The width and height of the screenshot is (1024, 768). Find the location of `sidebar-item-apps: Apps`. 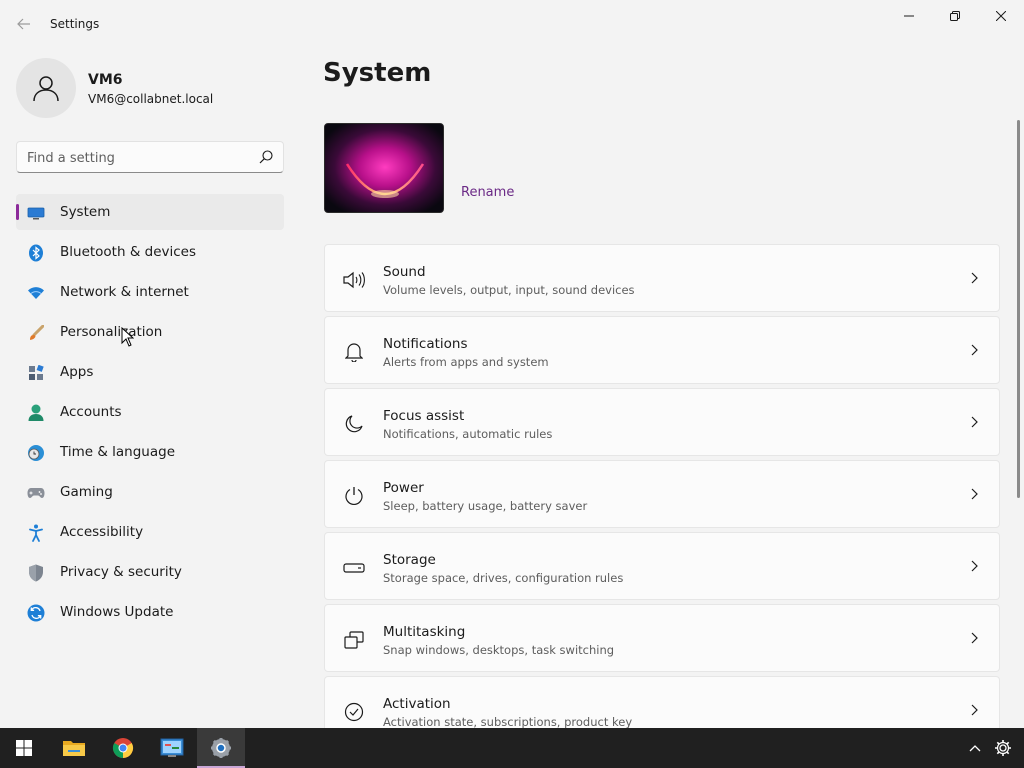

sidebar-item-apps: Apps is located at coordinates (150, 372).